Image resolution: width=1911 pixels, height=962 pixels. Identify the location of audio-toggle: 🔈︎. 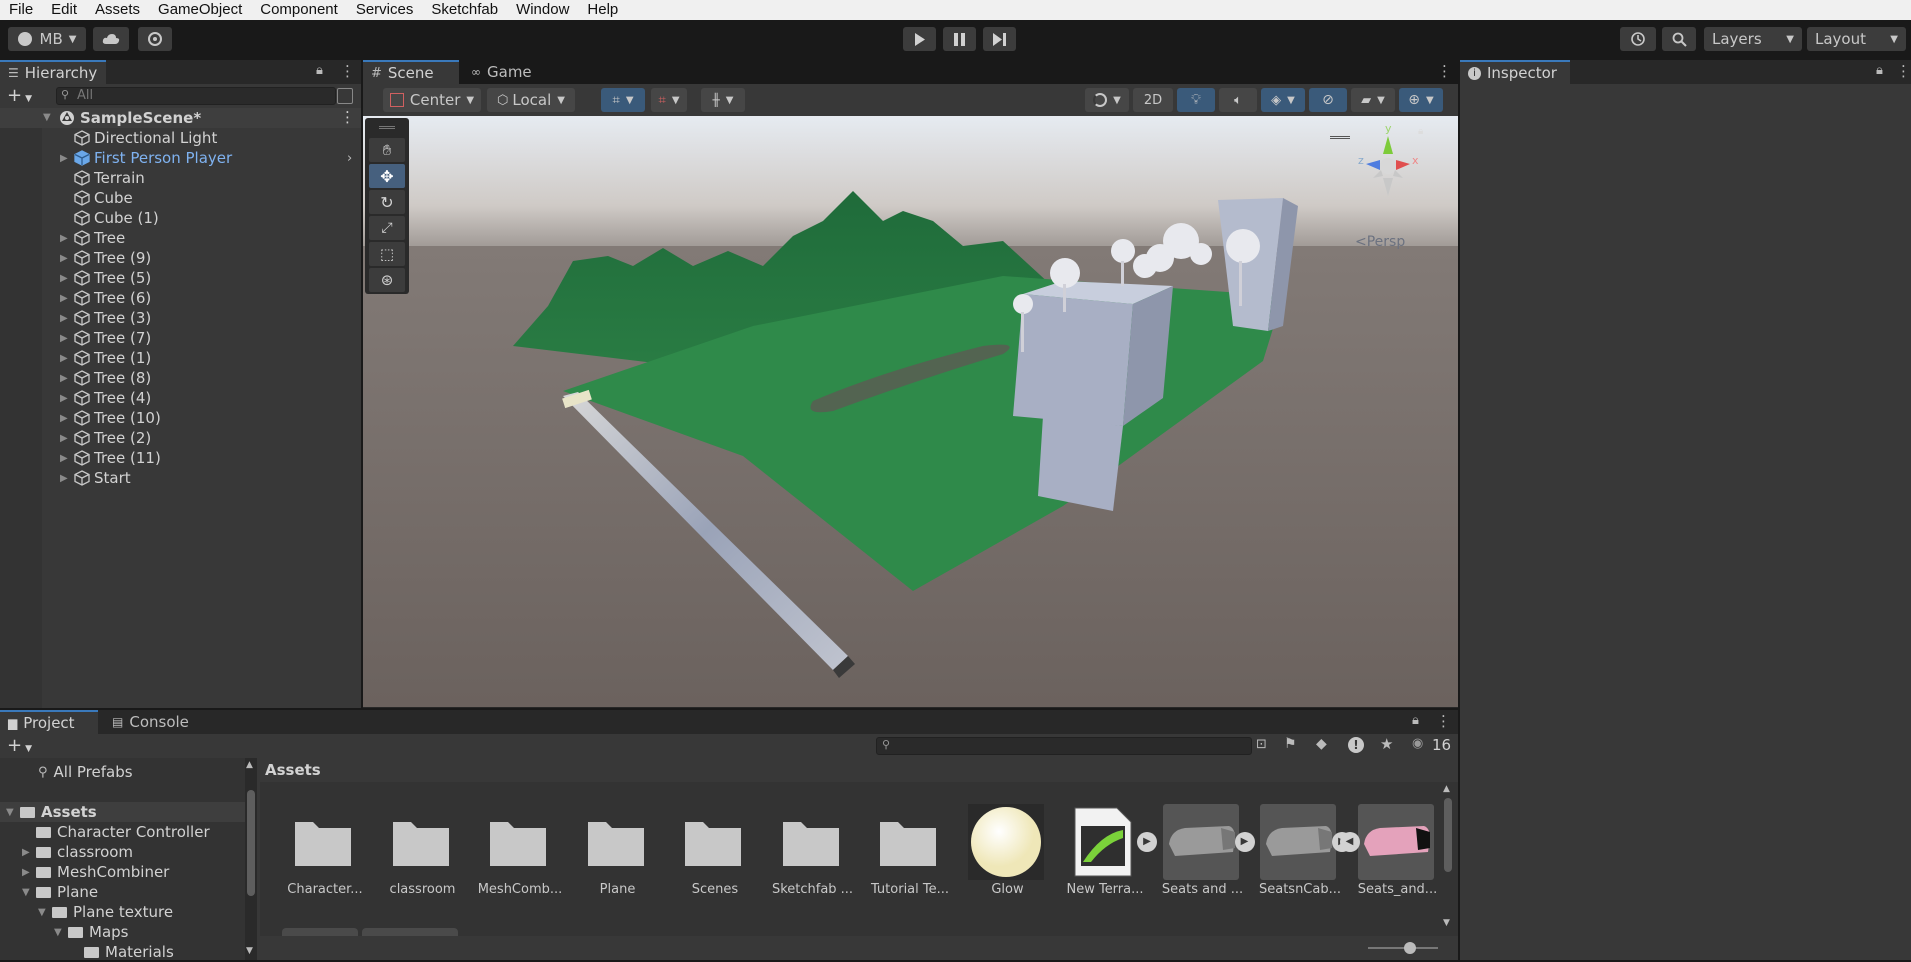
(1238, 100).